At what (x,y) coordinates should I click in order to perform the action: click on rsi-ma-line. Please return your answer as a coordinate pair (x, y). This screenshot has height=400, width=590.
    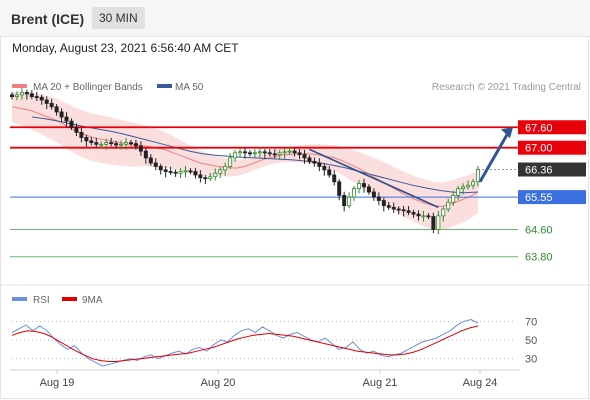
    Looking at the image, I should click on (245, 343).